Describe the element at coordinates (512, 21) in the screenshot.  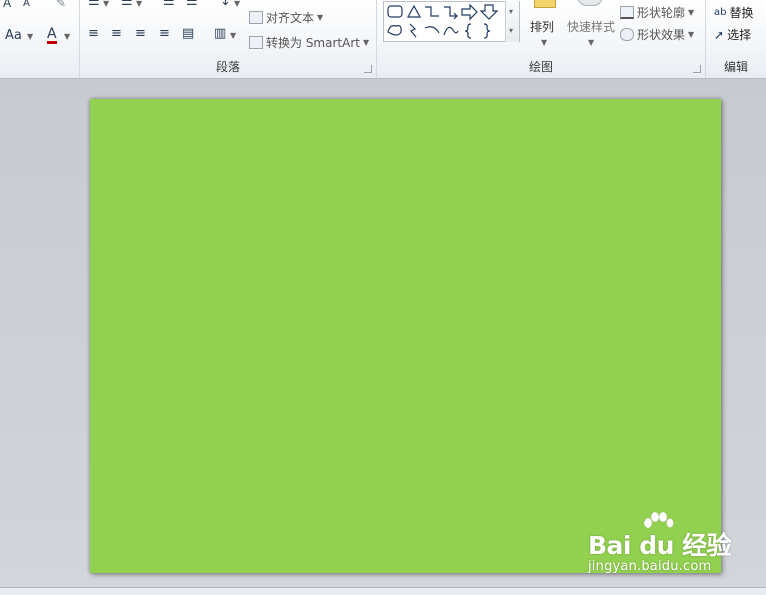
I see `shapes-gallery-scroll: ▾ ▾` at that location.